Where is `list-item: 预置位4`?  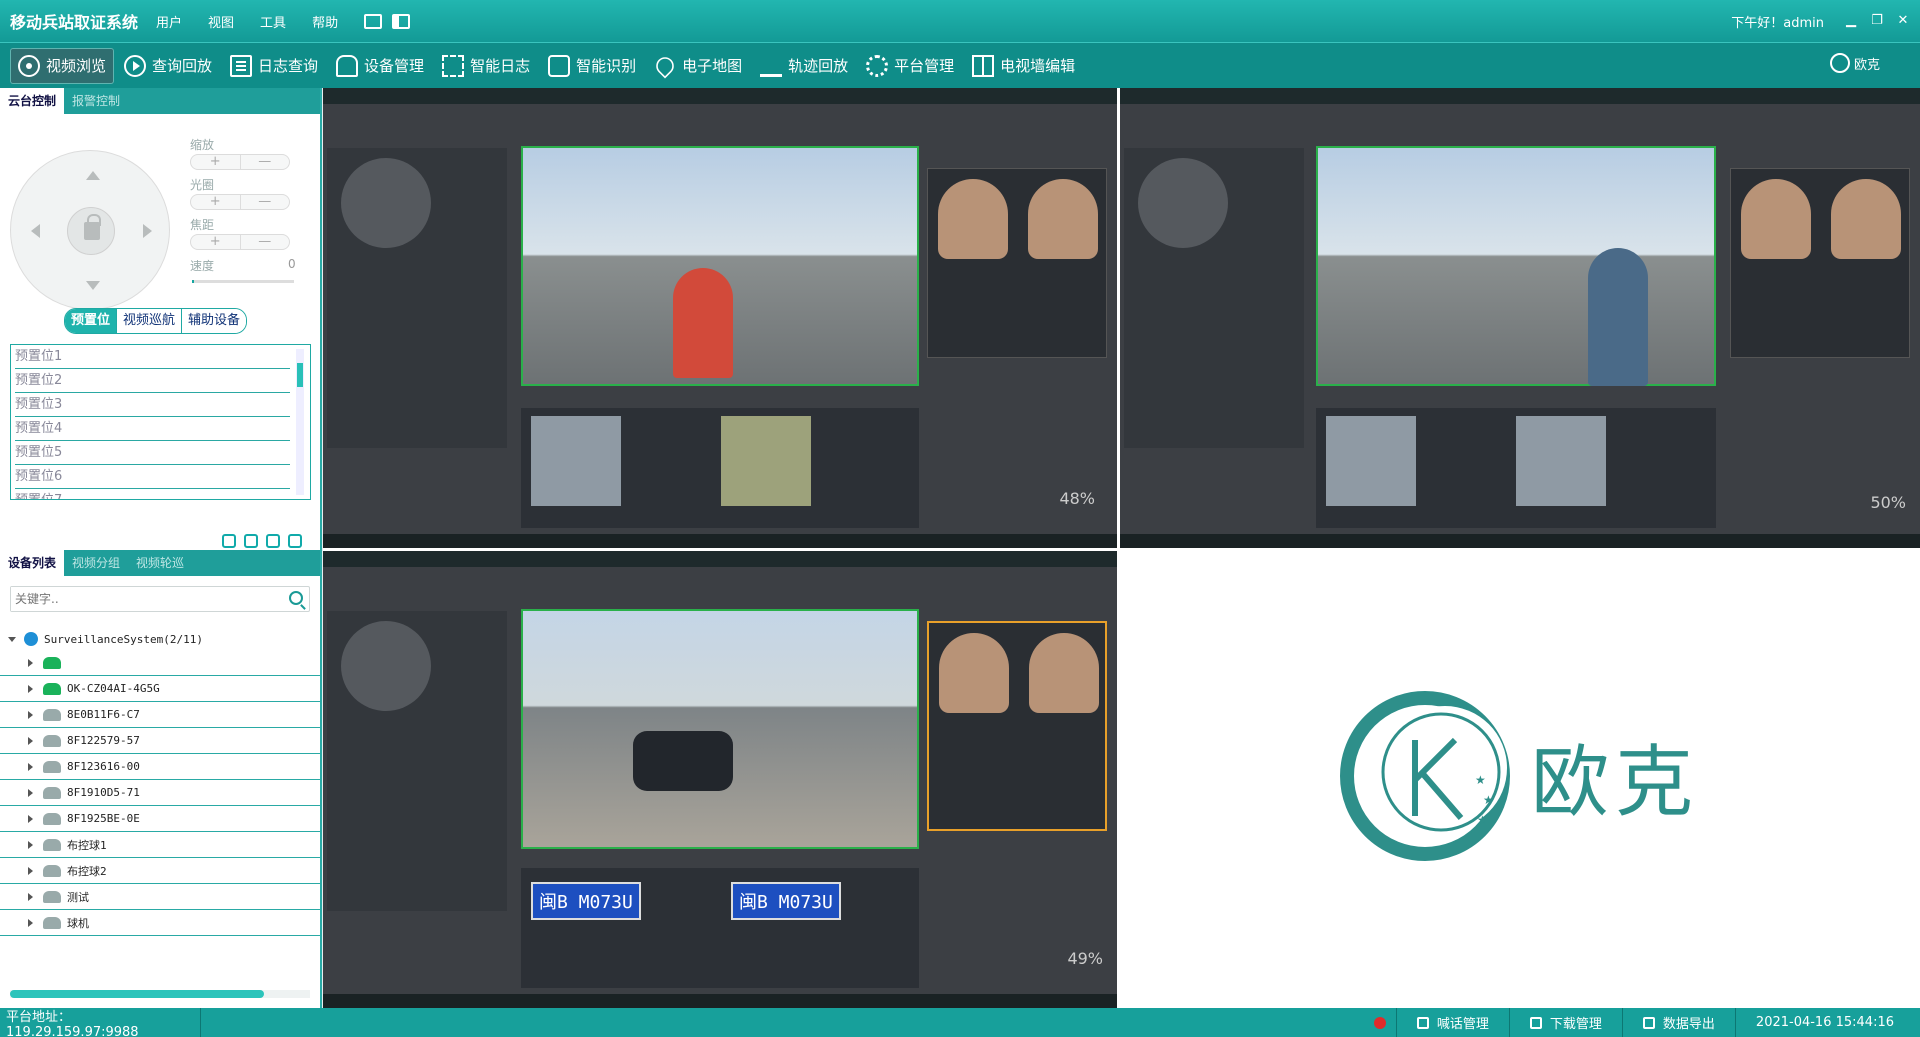
list-item: 预置位4 is located at coordinates (152, 429).